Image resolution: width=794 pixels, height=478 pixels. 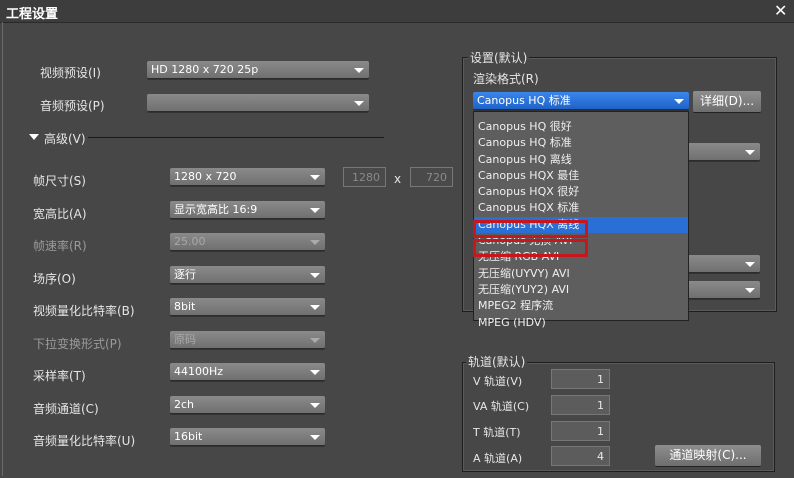 What do you see at coordinates (247, 437) in the screenshot?
I see `audio-bits-select: 16bit` at bounding box center [247, 437].